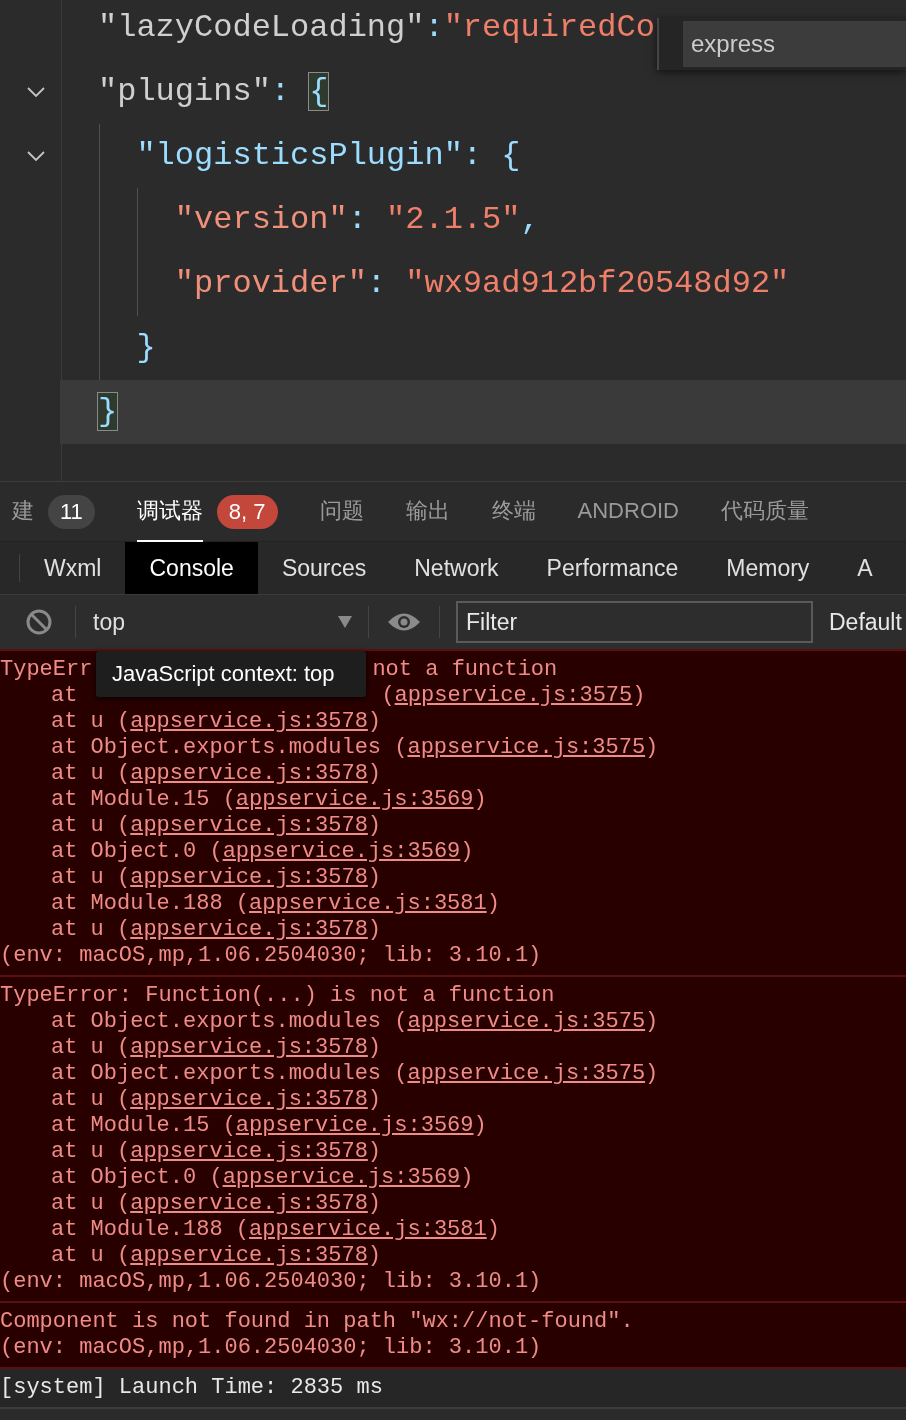  Describe the element at coordinates (231, 674) in the screenshot. I see `tooltip: JavaScript context: top` at that location.